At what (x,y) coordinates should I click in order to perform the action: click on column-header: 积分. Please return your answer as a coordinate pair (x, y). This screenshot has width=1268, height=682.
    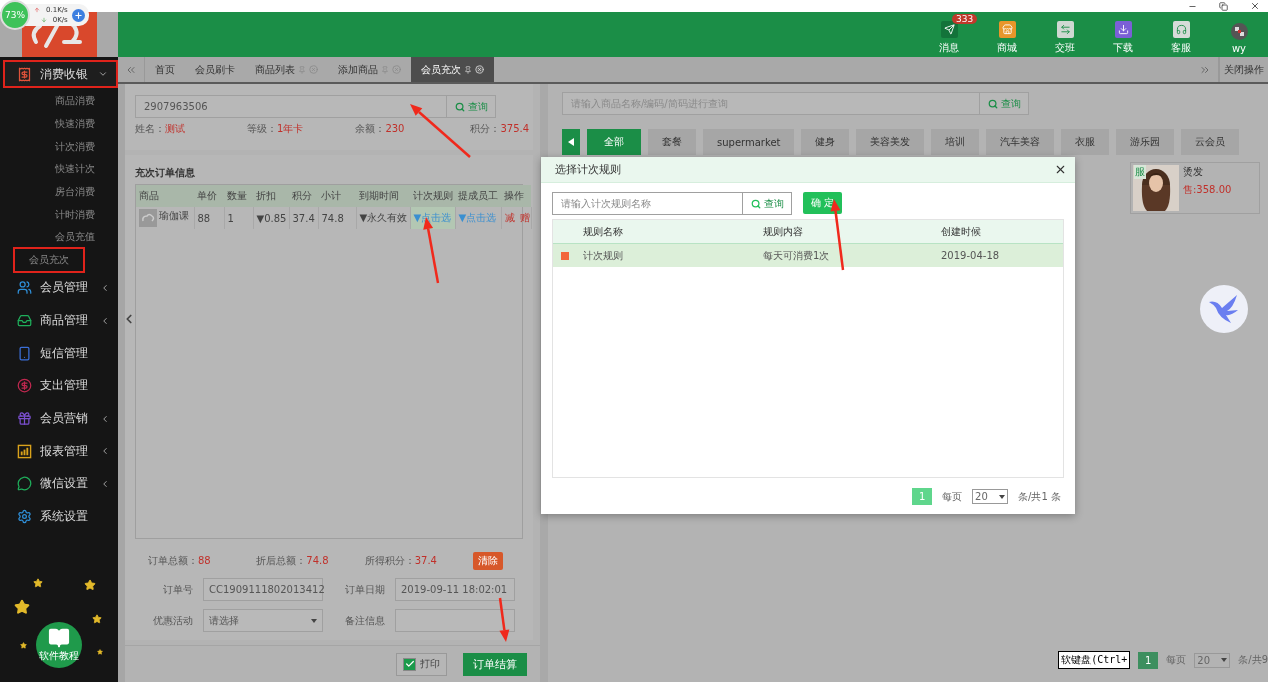
    Looking at the image, I should click on (303, 196).